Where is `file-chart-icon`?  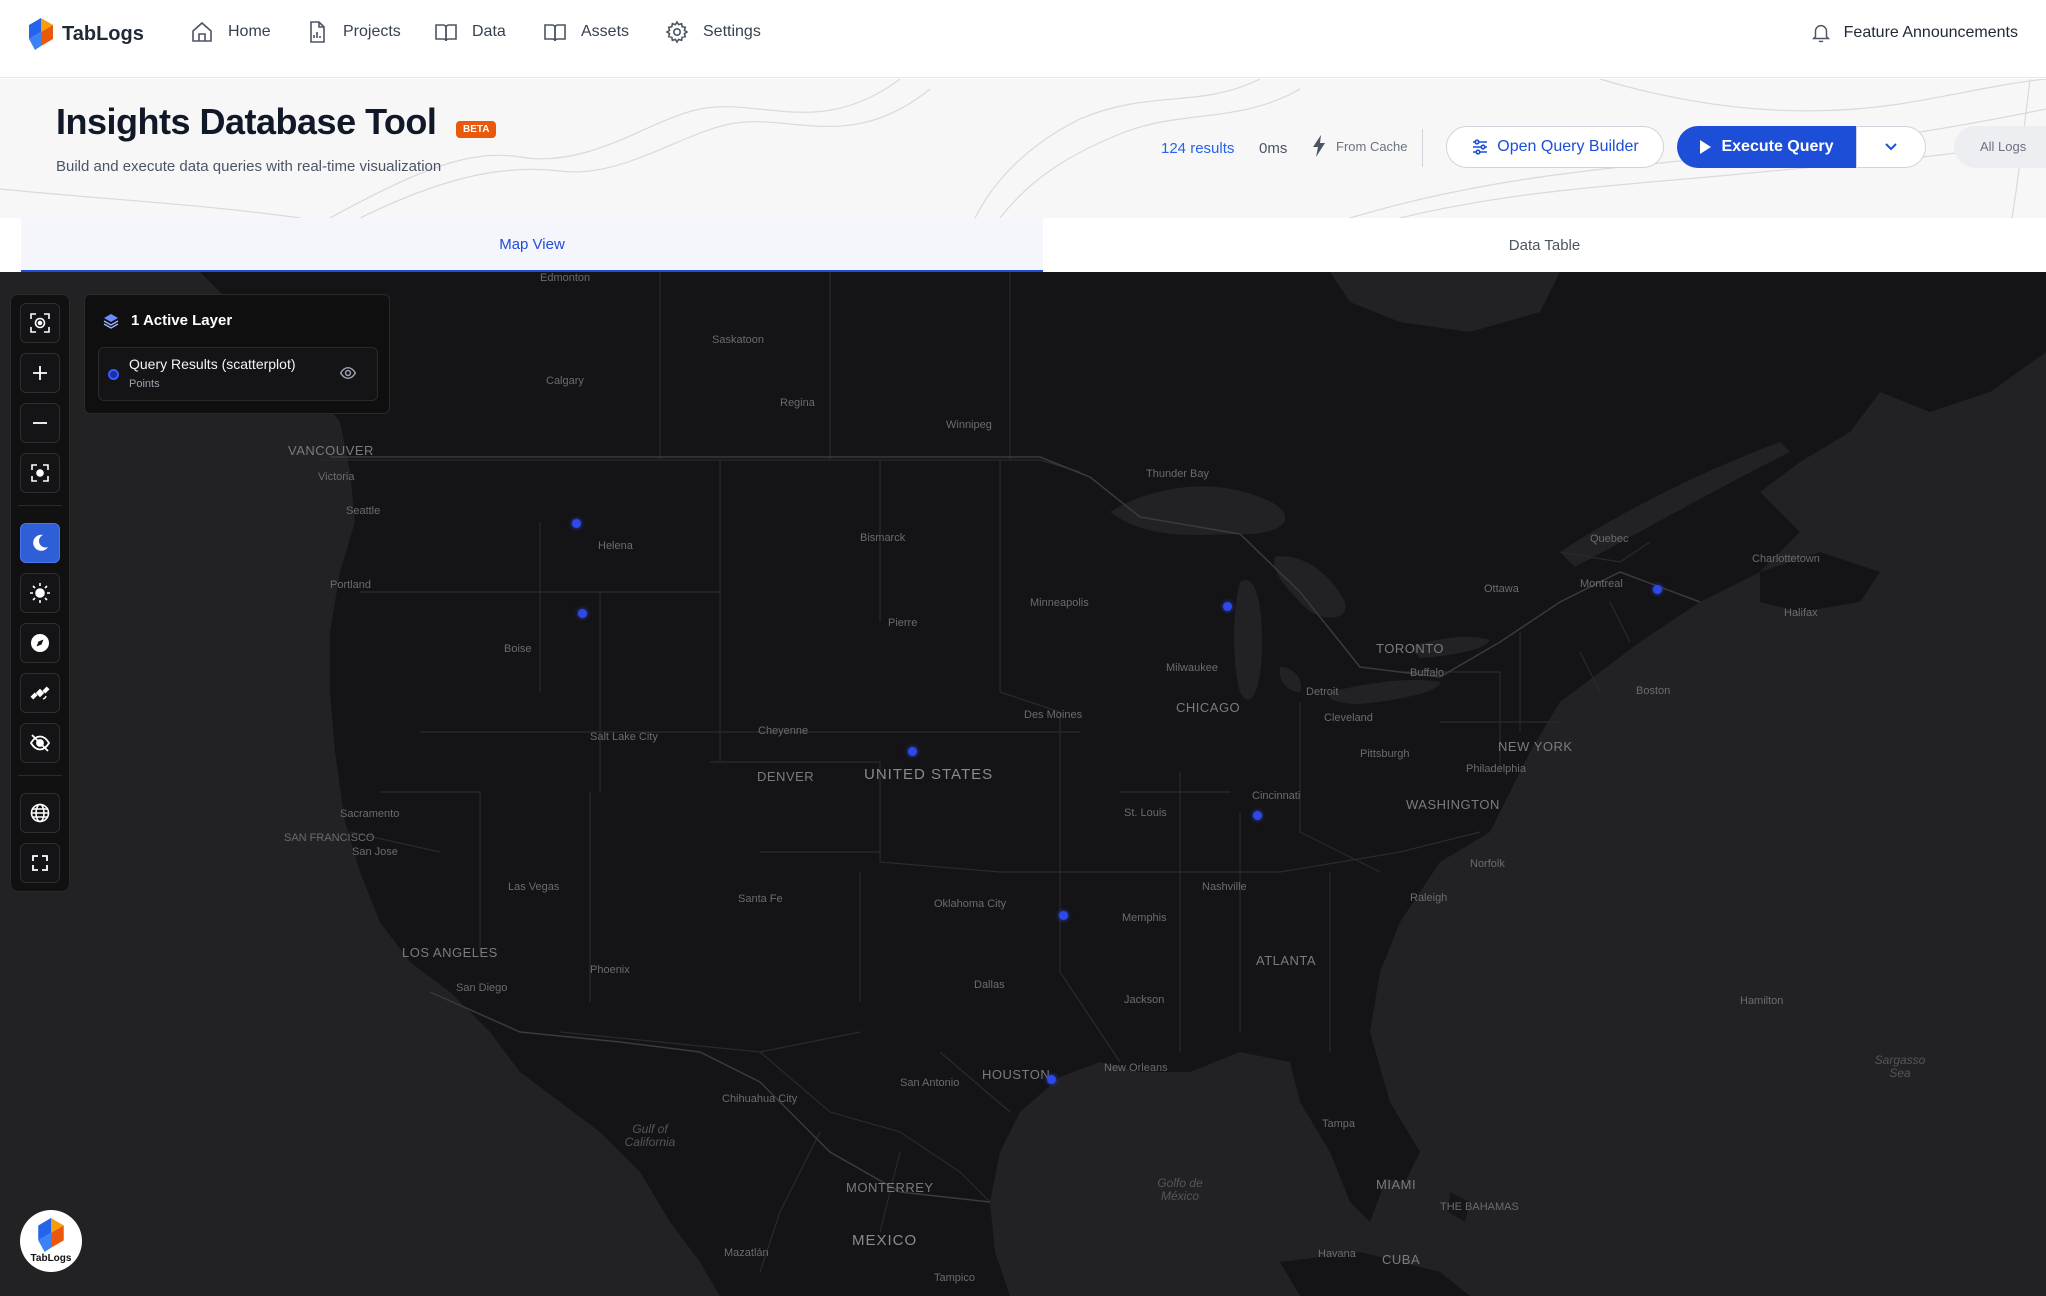
file-chart-icon is located at coordinates (317, 32).